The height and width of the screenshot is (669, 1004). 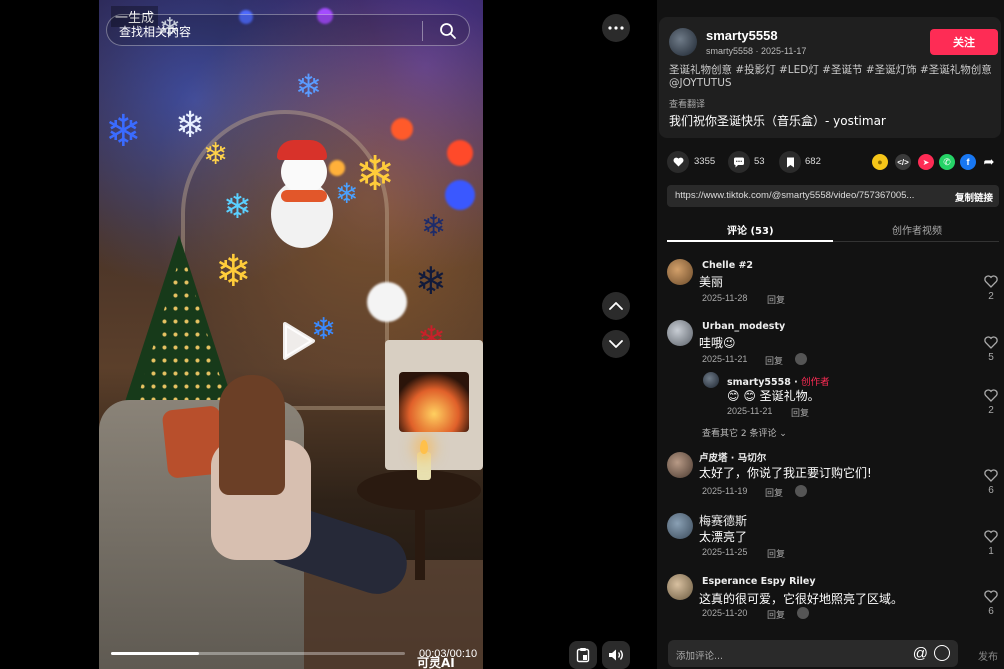 What do you see at coordinates (725, 298) in the screenshot?
I see `comment-date: 2025-11-28` at bounding box center [725, 298].